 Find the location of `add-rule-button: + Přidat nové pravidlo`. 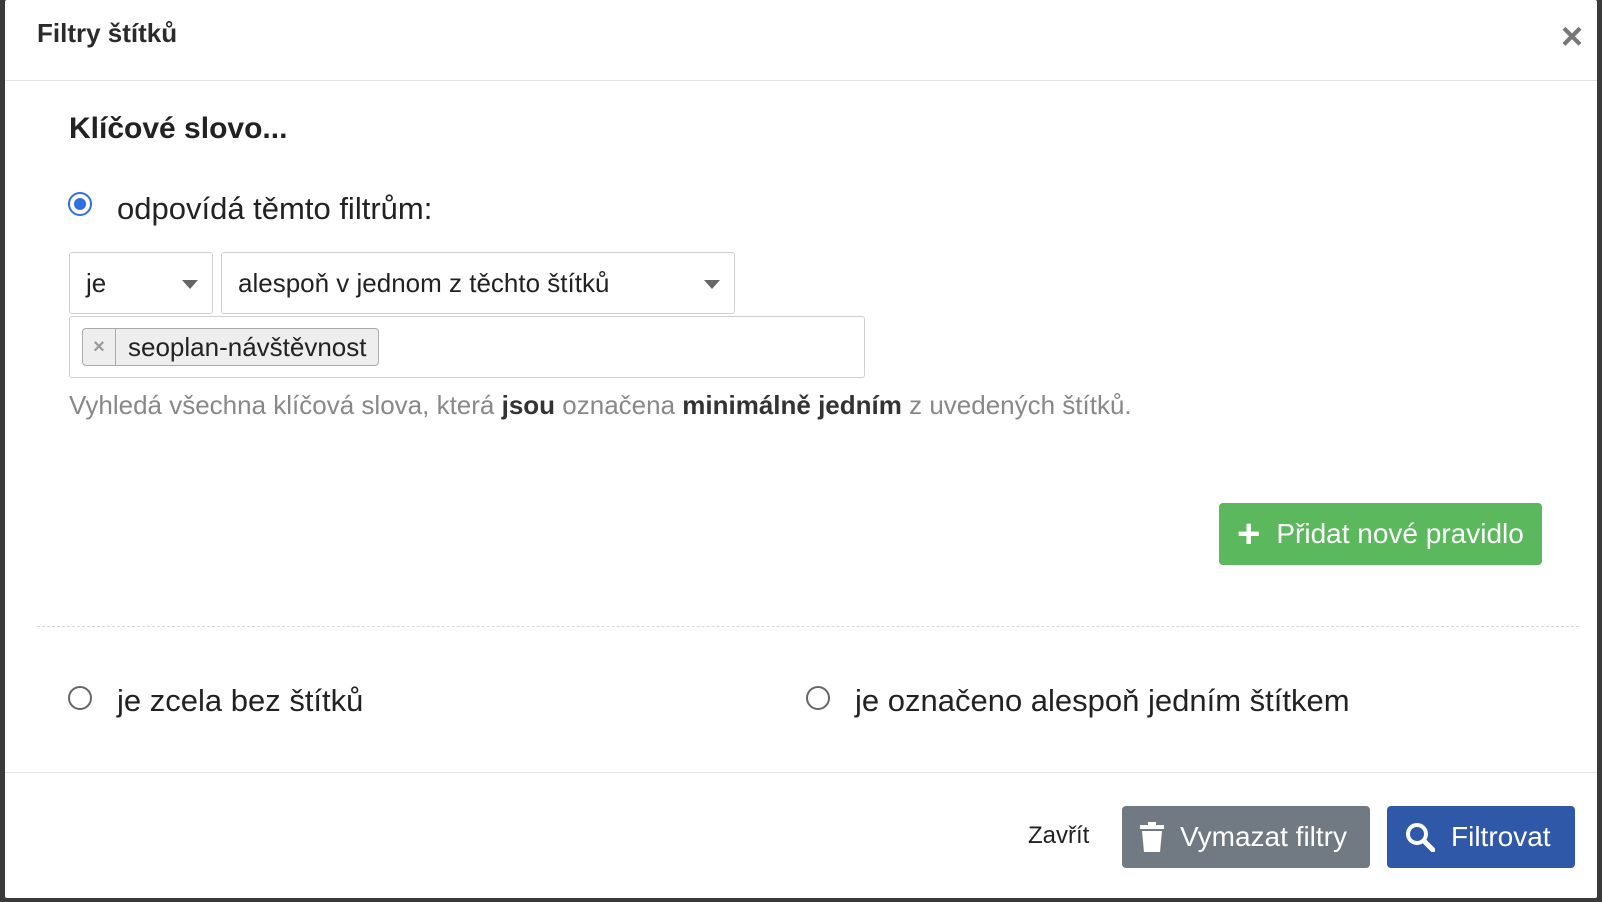

add-rule-button: + Přidat nové pravidlo is located at coordinates (1380, 534).